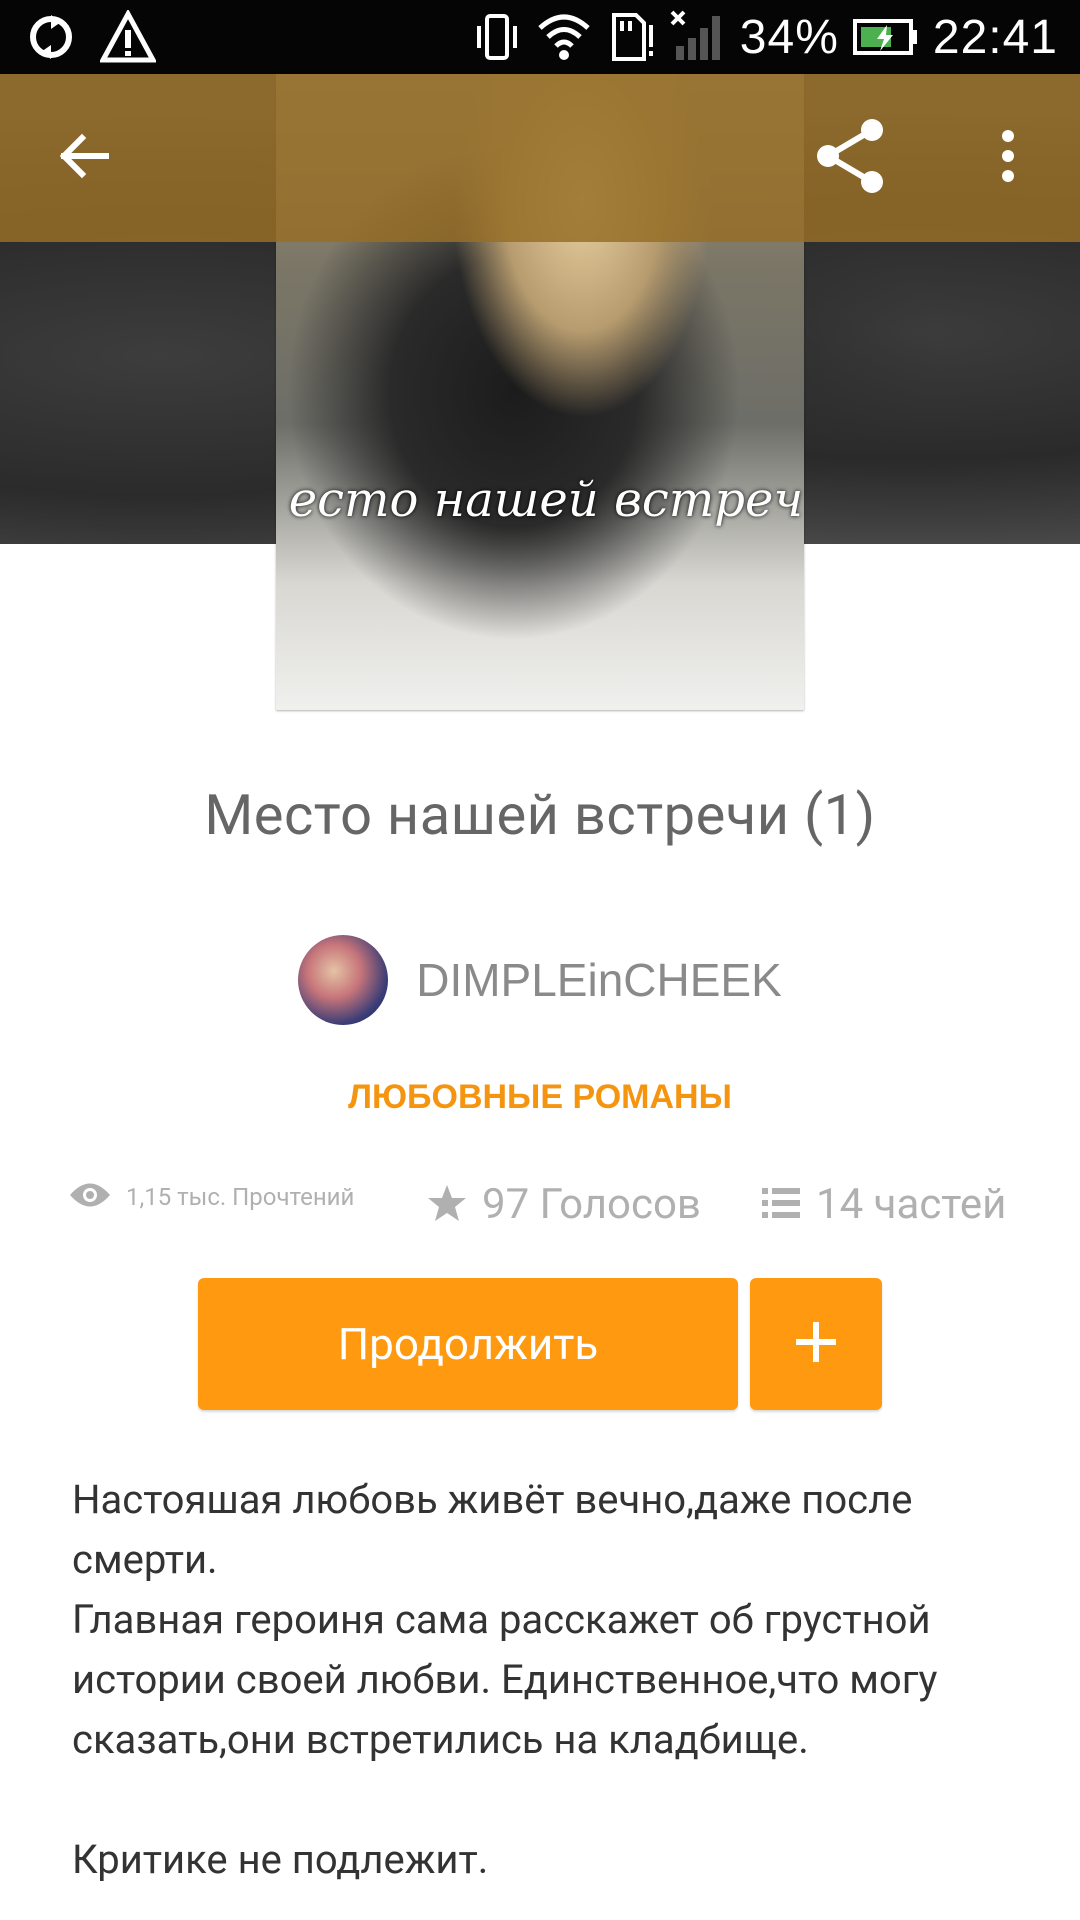 Image resolution: width=1080 pixels, height=1920 pixels. What do you see at coordinates (781, 1205) in the screenshot?
I see `list-icon` at bounding box center [781, 1205].